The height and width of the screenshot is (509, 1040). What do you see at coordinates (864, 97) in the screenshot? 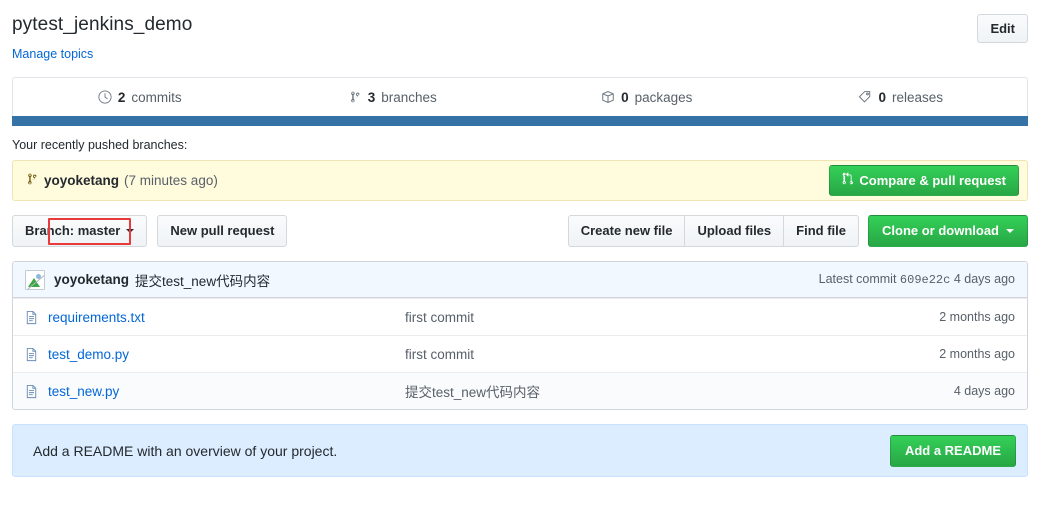
I see `tag-icon` at bounding box center [864, 97].